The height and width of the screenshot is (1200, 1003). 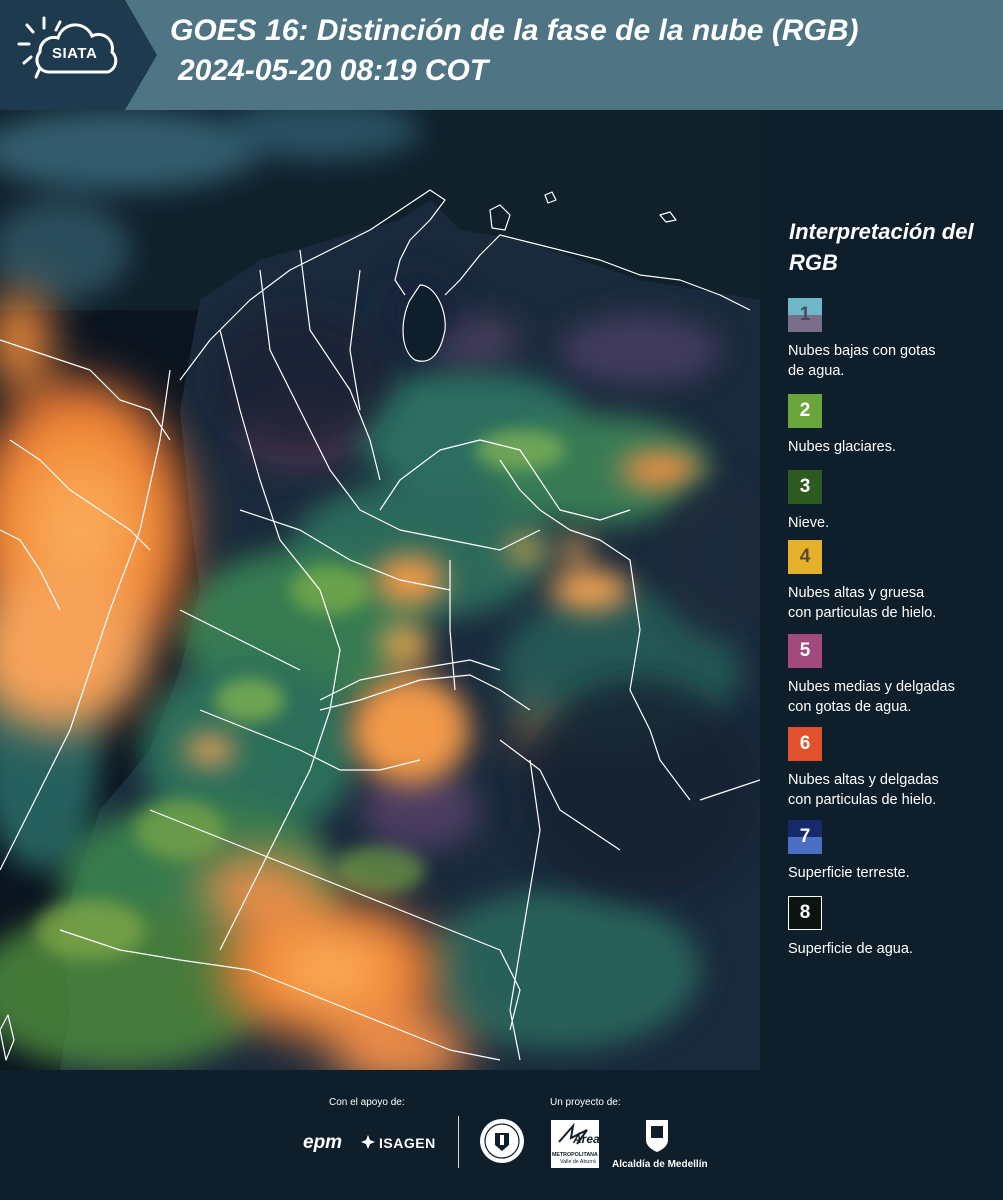 I want to click on legend-swatch-7: 7, so click(x=805, y=837).